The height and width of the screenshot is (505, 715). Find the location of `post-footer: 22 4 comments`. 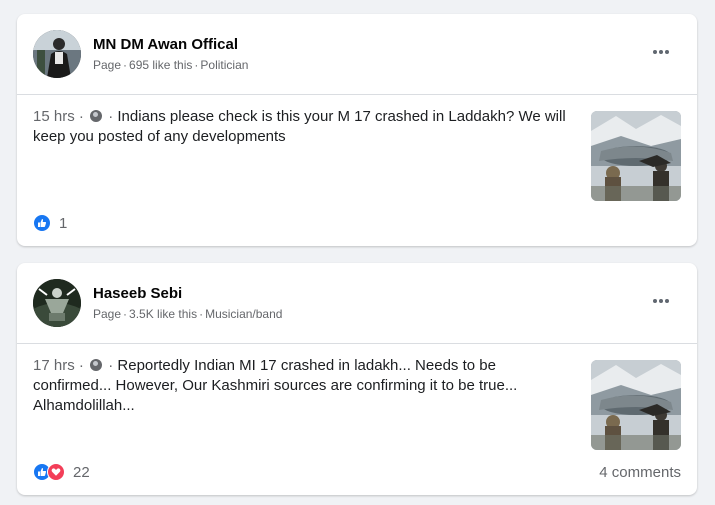

post-footer: 22 4 comments is located at coordinates (357, 472).